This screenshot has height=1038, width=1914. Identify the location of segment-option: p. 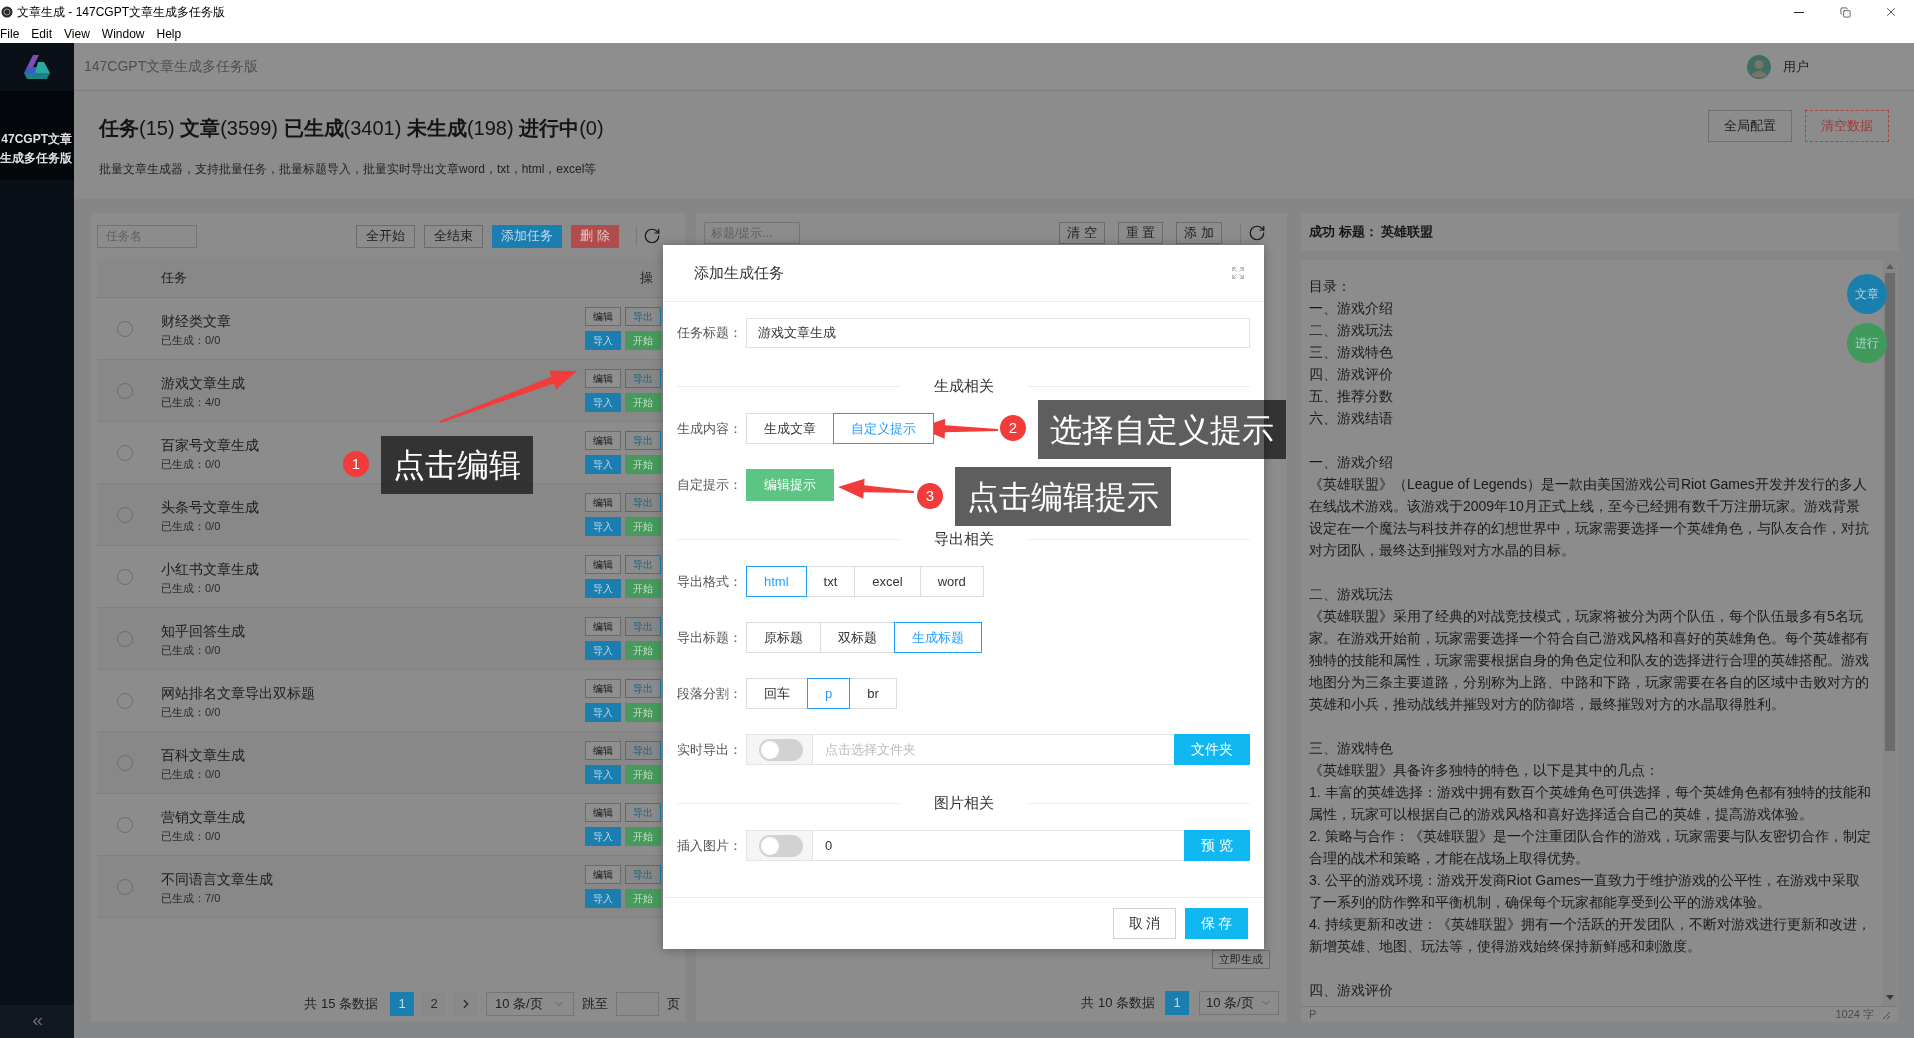
(829, 693).